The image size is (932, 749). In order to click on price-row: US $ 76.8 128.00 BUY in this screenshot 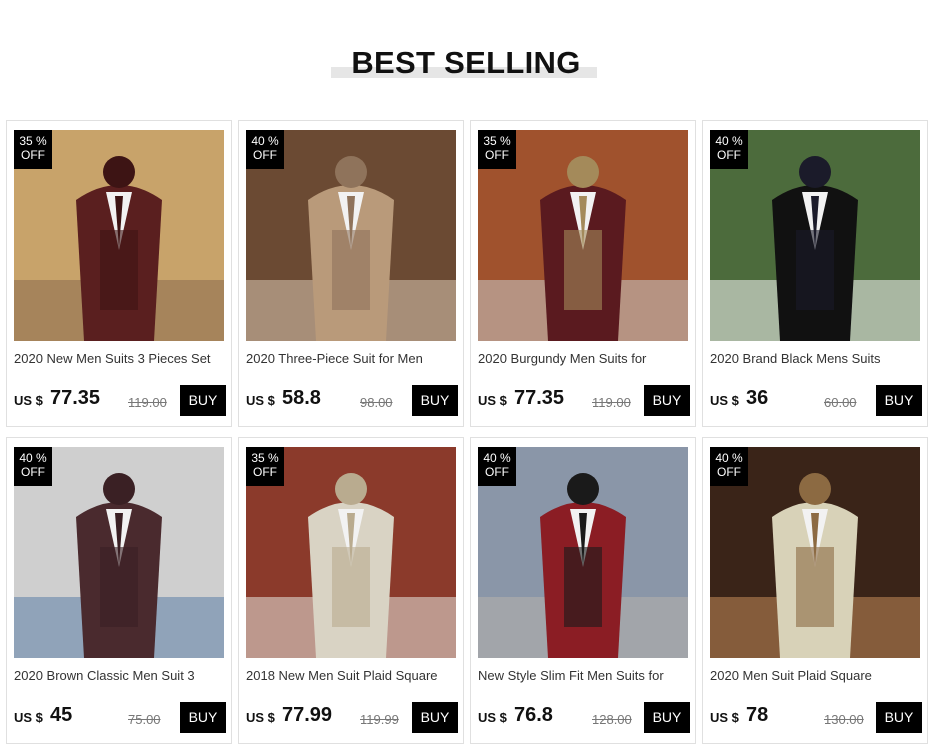, I will do `click(584, 718)`.